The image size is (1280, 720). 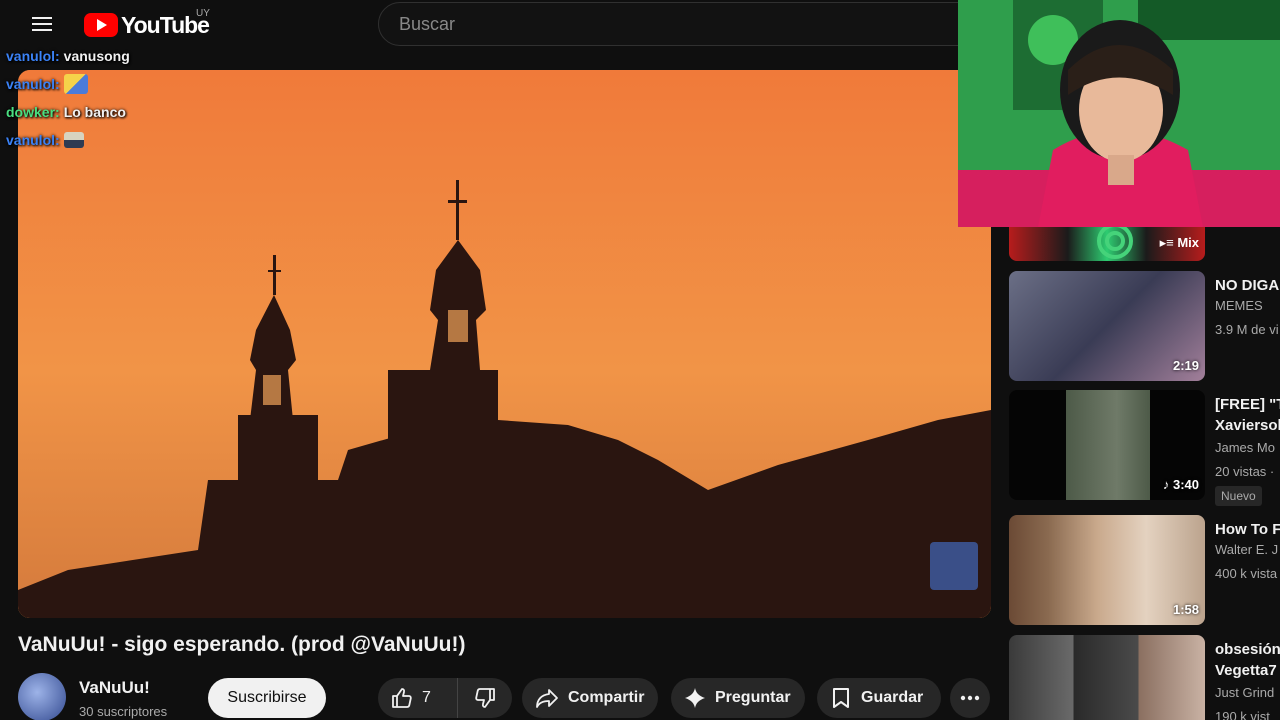 What do you see at coordinates (147, 25) in the screenshot?
I see `youtube-logo: YouTube` at bounding box center [147, 25].